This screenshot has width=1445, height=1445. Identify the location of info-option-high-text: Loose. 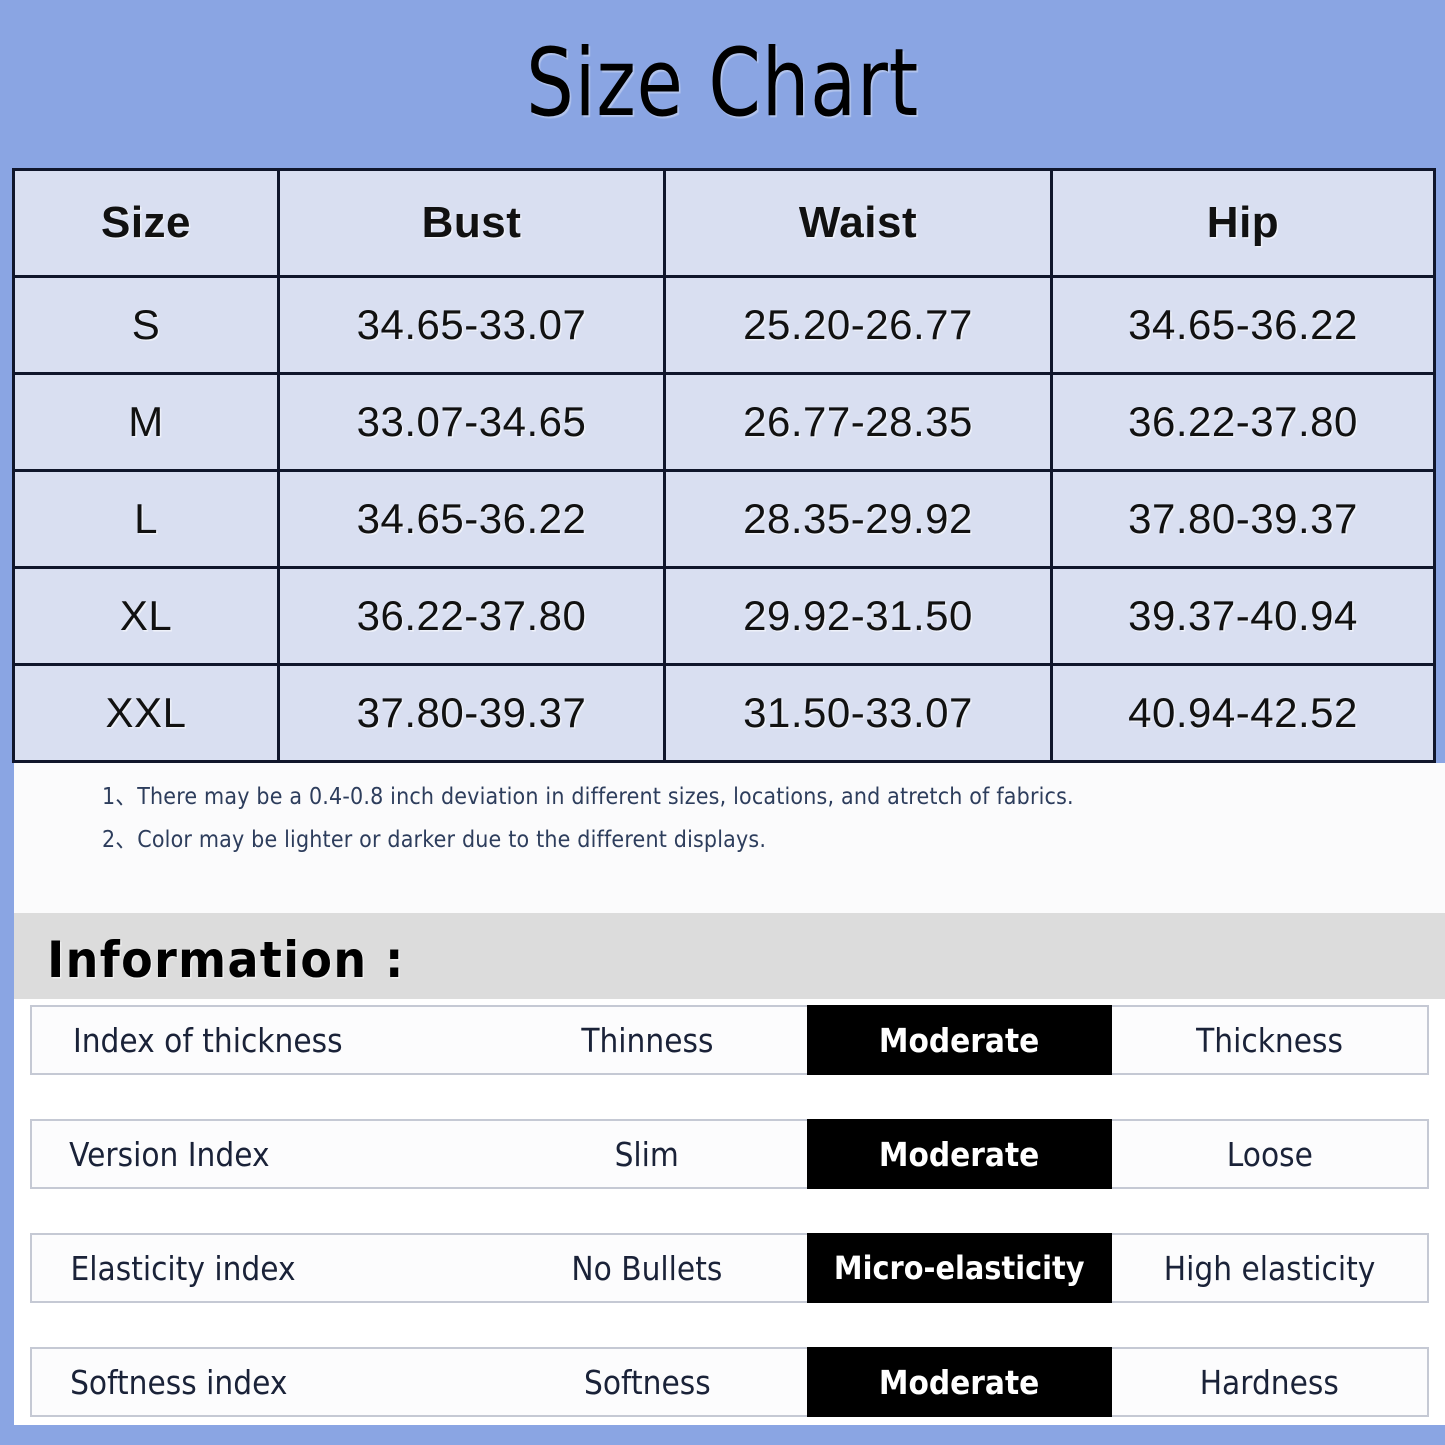
(1269, 1154).